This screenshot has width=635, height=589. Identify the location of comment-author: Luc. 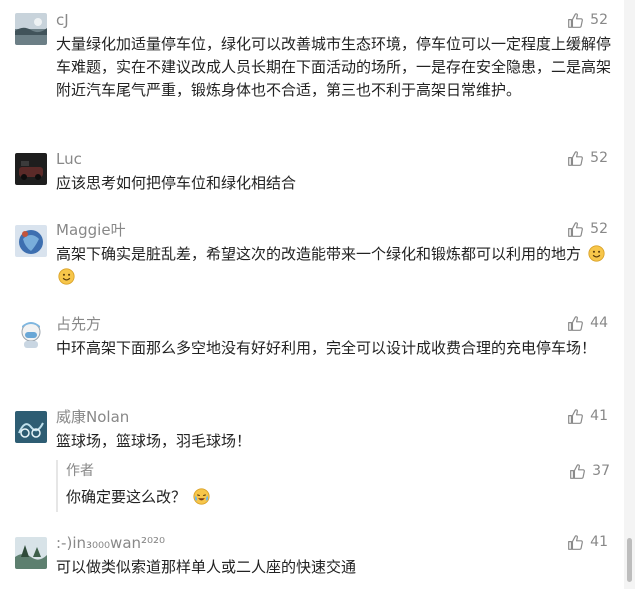
(69, 159).